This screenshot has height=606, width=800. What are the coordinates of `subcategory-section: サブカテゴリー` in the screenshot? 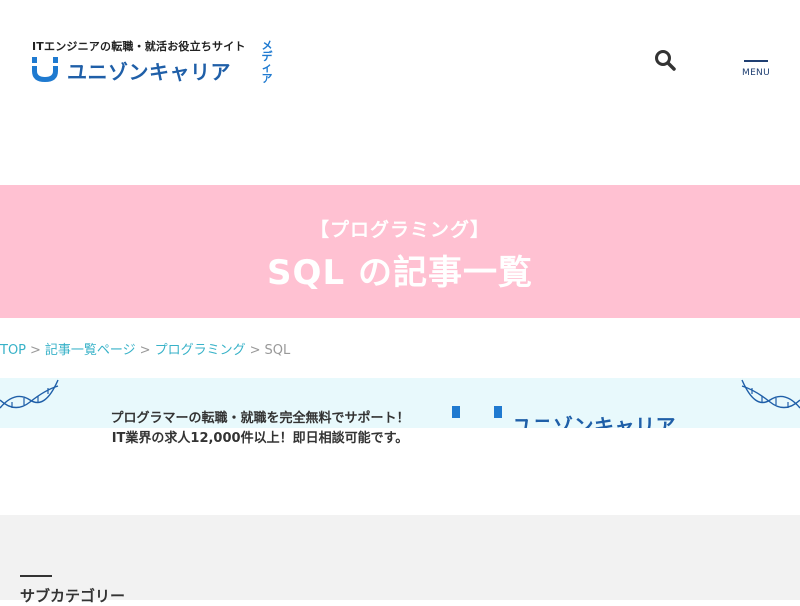 It's located at (400, 560).